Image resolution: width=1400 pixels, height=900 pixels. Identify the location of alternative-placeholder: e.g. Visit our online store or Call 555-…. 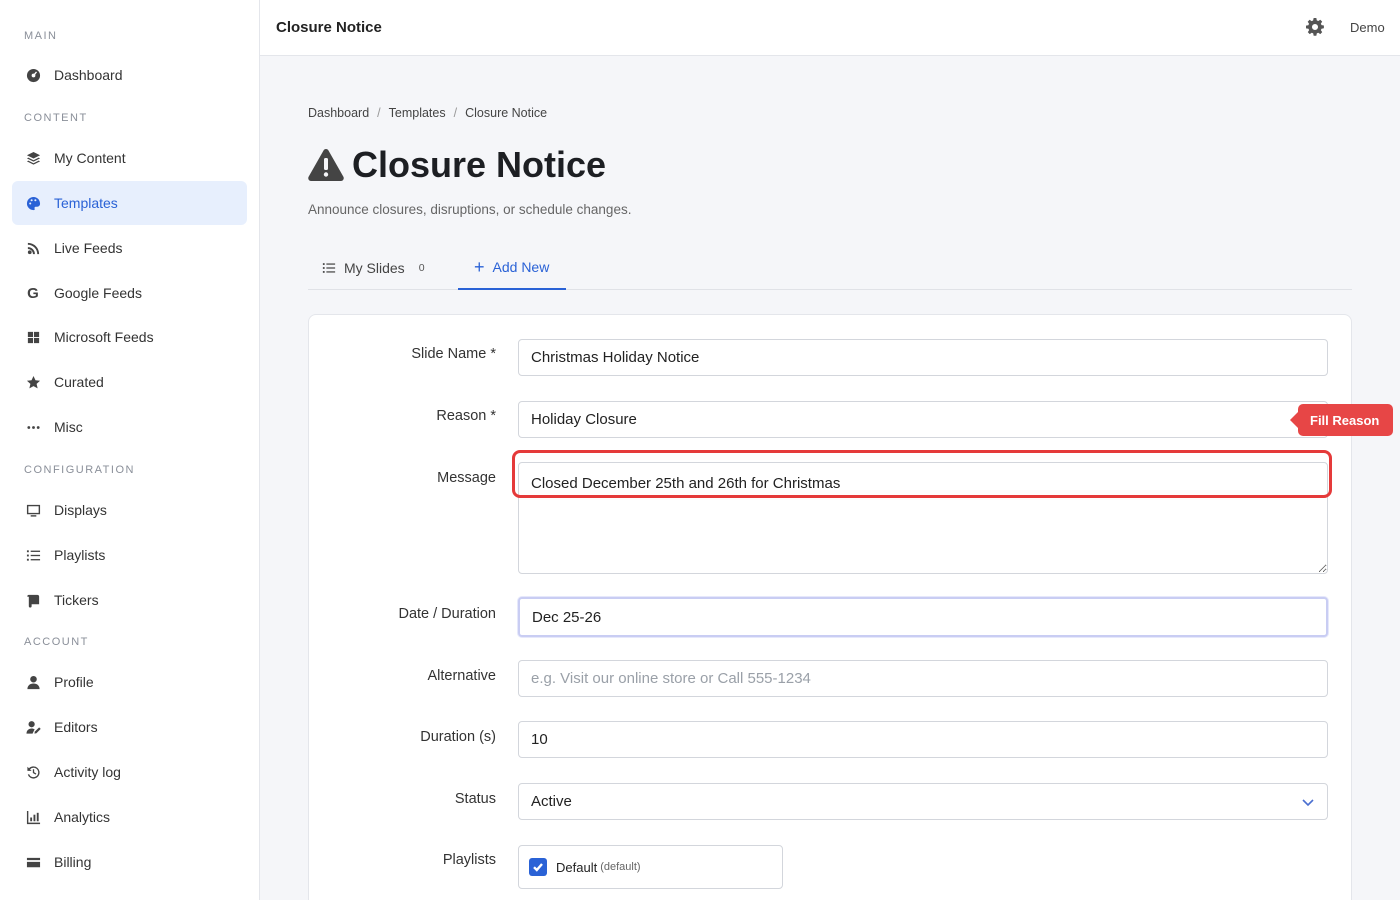
(671, 678).